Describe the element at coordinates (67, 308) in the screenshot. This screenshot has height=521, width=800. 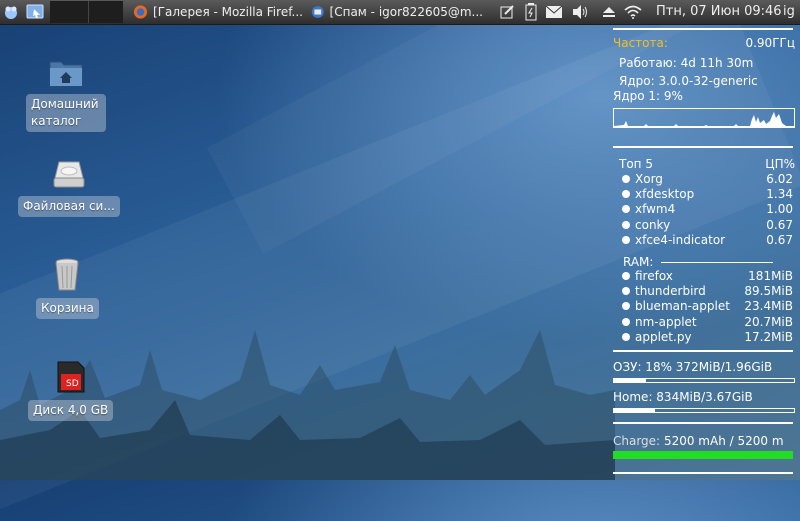
I see `desktop-icon-label: Корзина` at that location.